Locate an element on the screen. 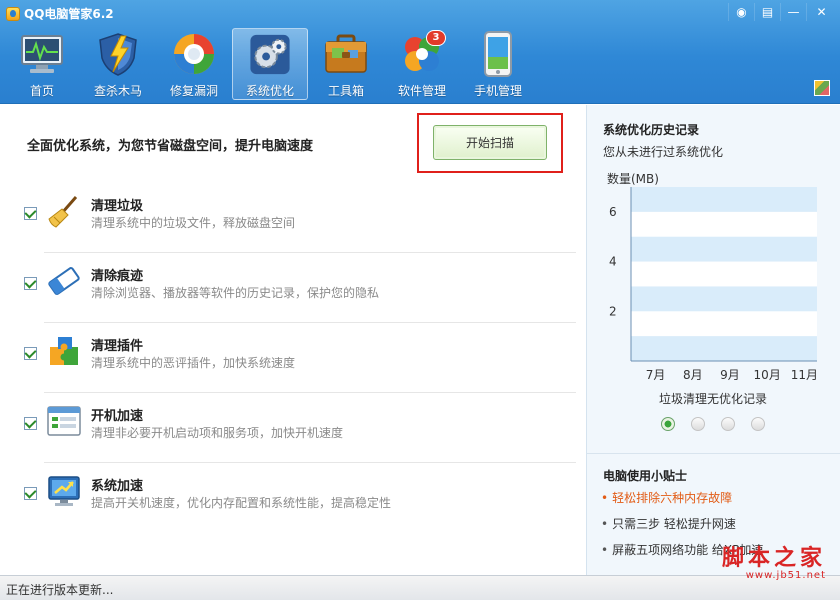 This screenshot has width=840, height=600. y-tick-label: 6 is located at coordinates (613, 212).